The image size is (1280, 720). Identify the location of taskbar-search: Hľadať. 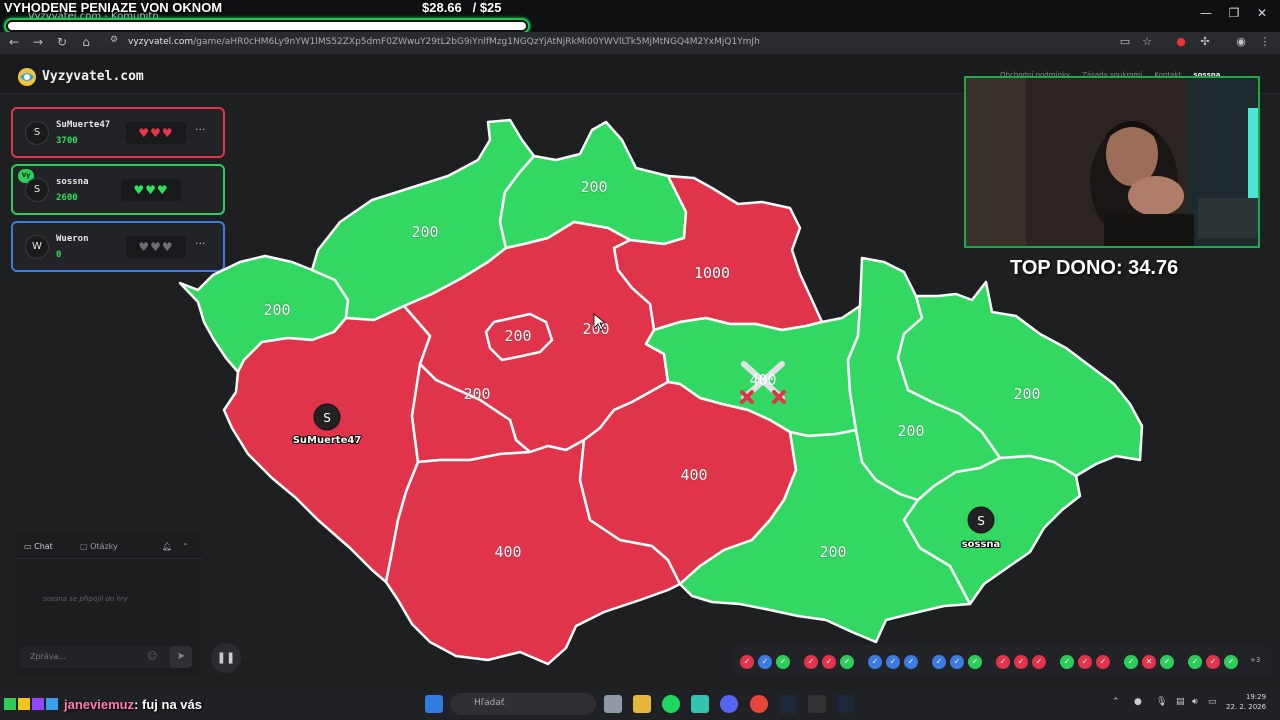
(523, 704).